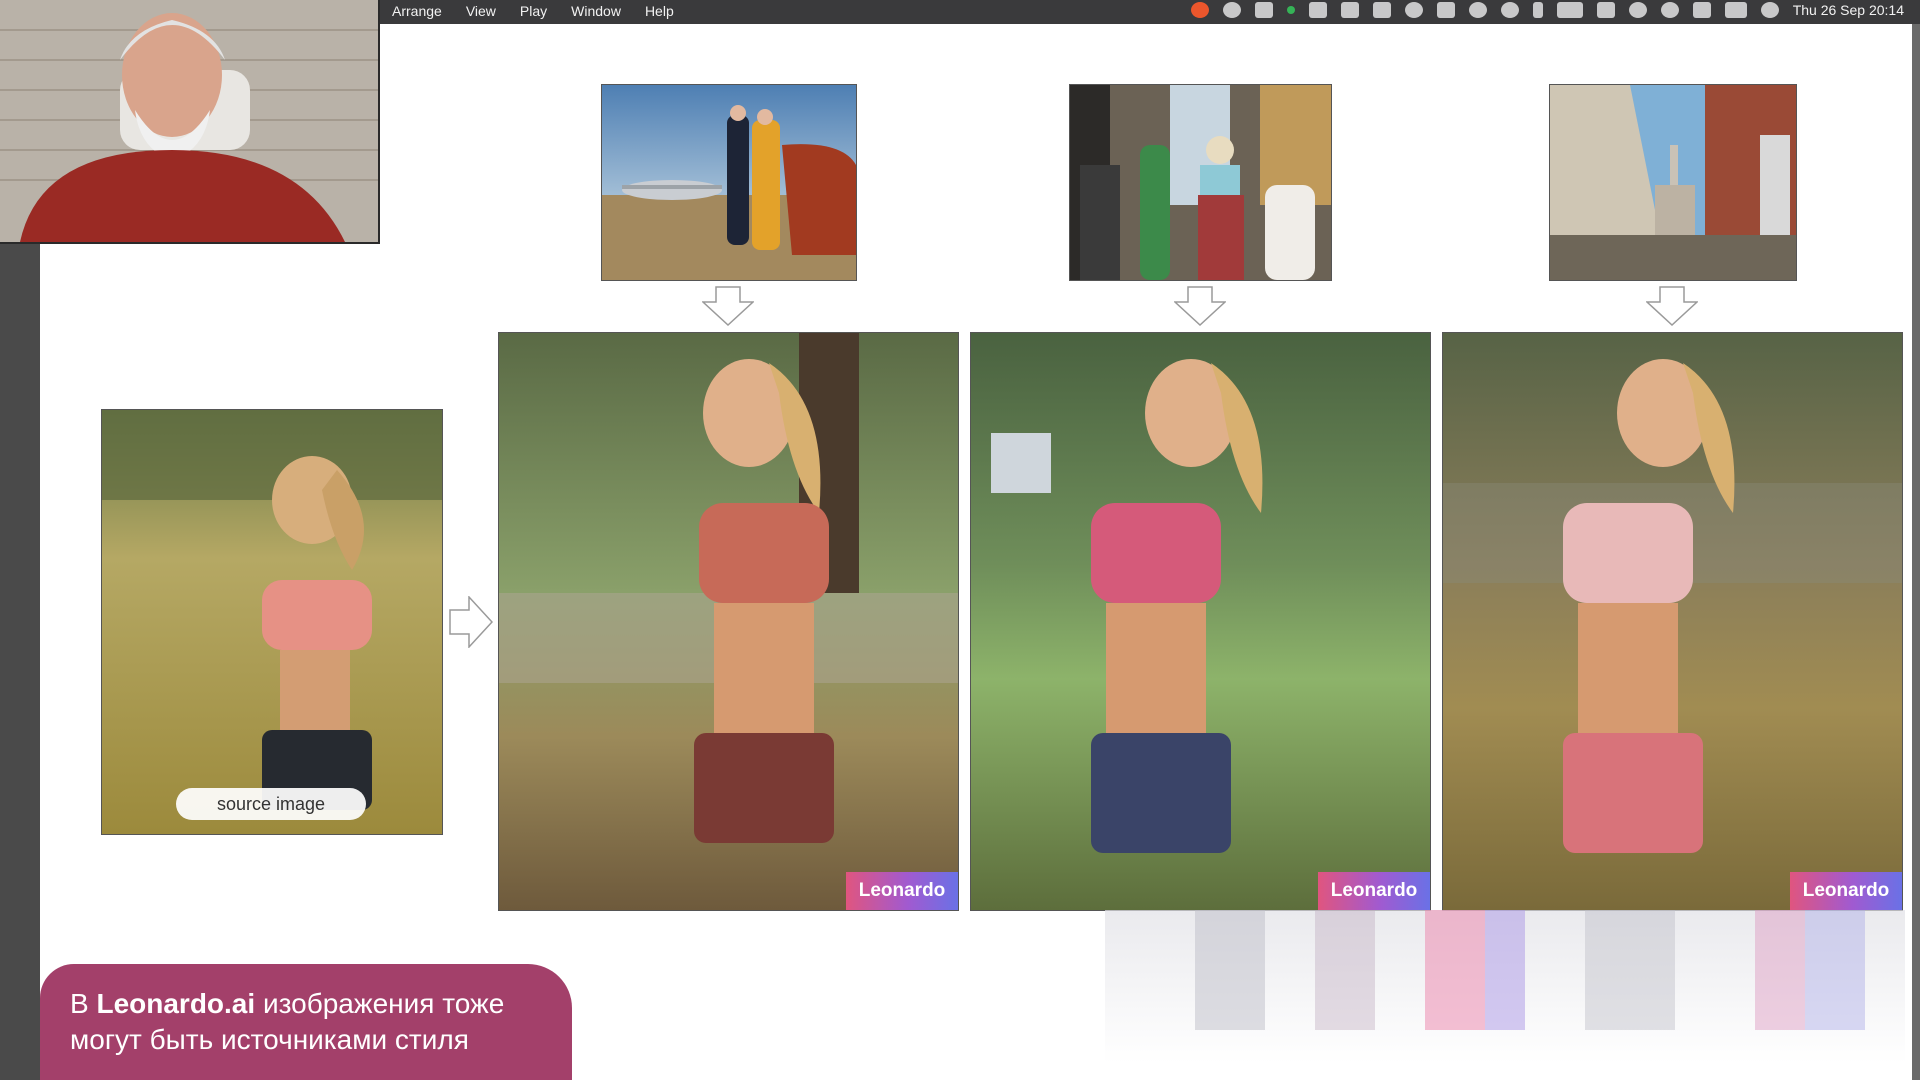  I want to click on script-icon, so click(1349, 10).